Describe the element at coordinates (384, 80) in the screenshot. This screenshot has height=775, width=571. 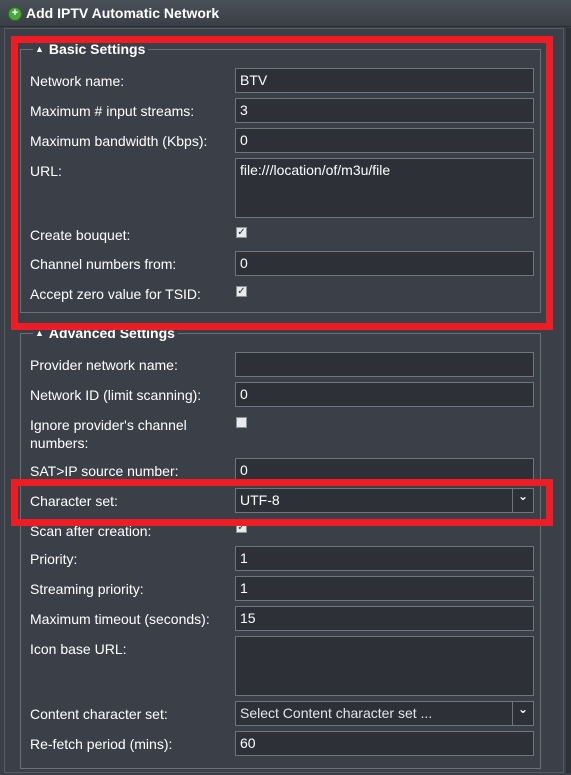
I see `network-name-input: BTV` at that location.